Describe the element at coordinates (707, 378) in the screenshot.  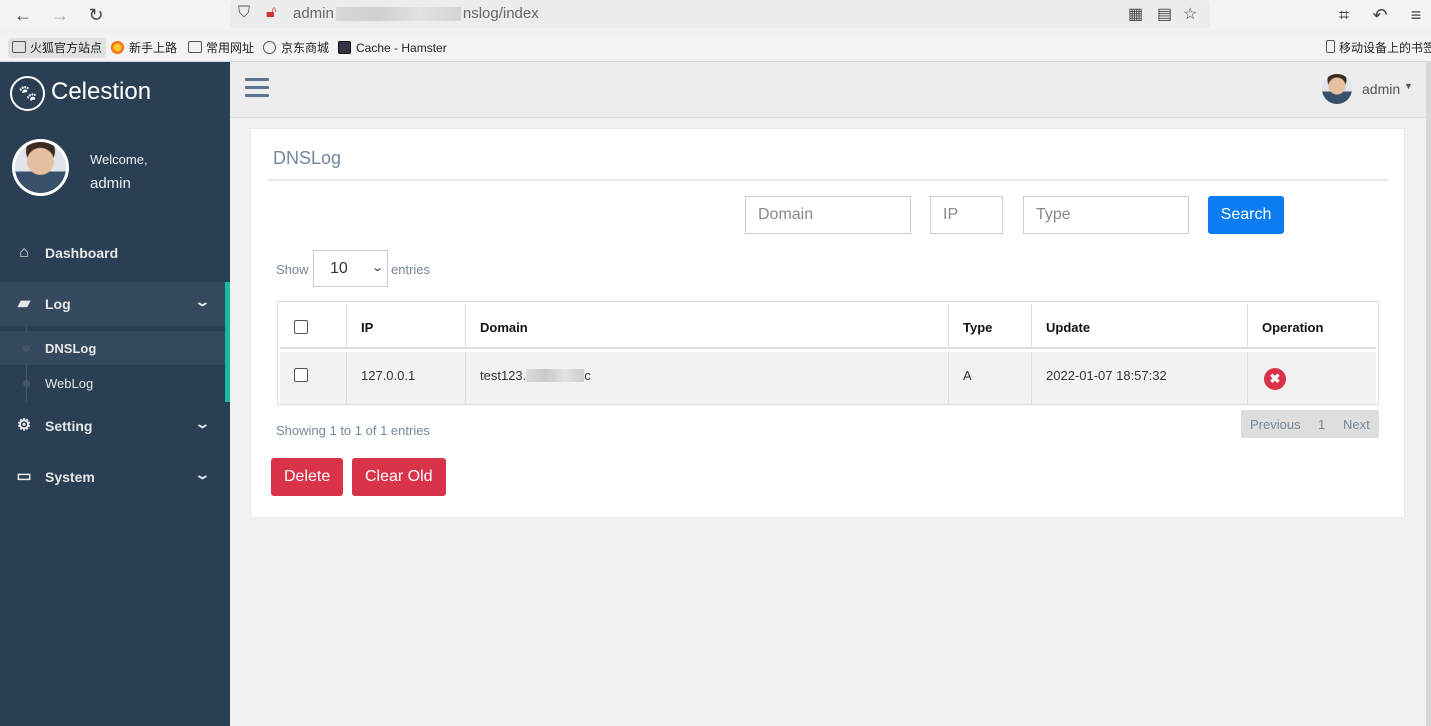
I see `table-cell-domain: test123. c` at that location.